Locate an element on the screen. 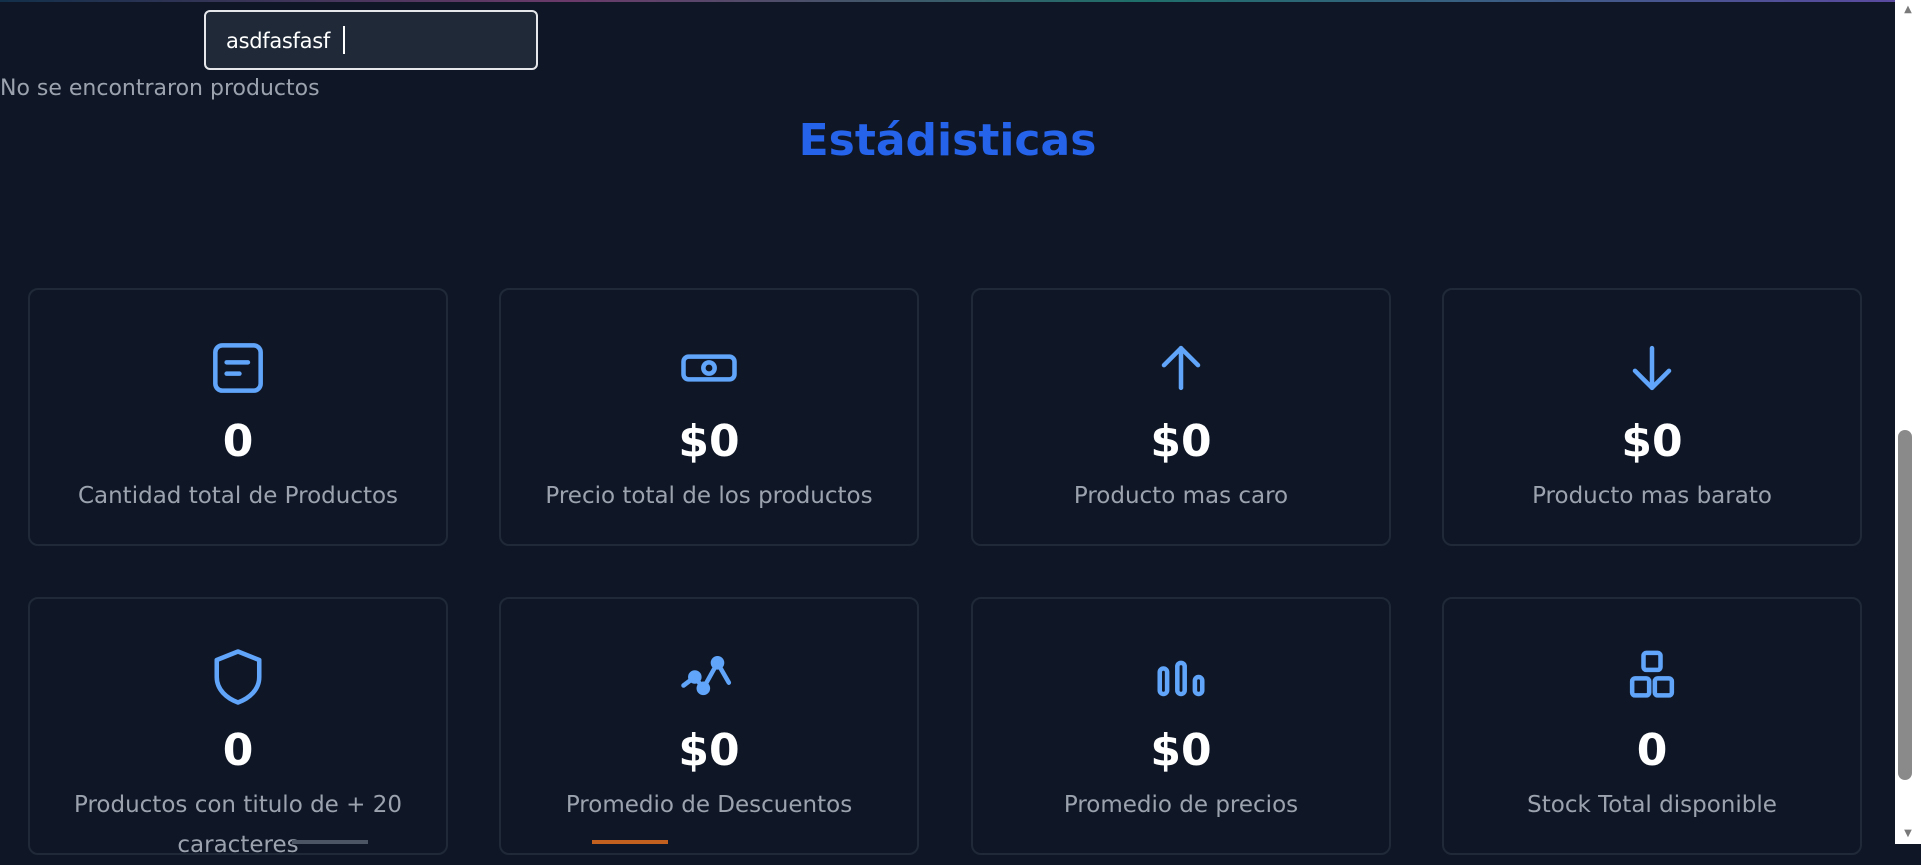 This screenshot has width=1921, height=865. search-input is located at coordinates (376, 41).